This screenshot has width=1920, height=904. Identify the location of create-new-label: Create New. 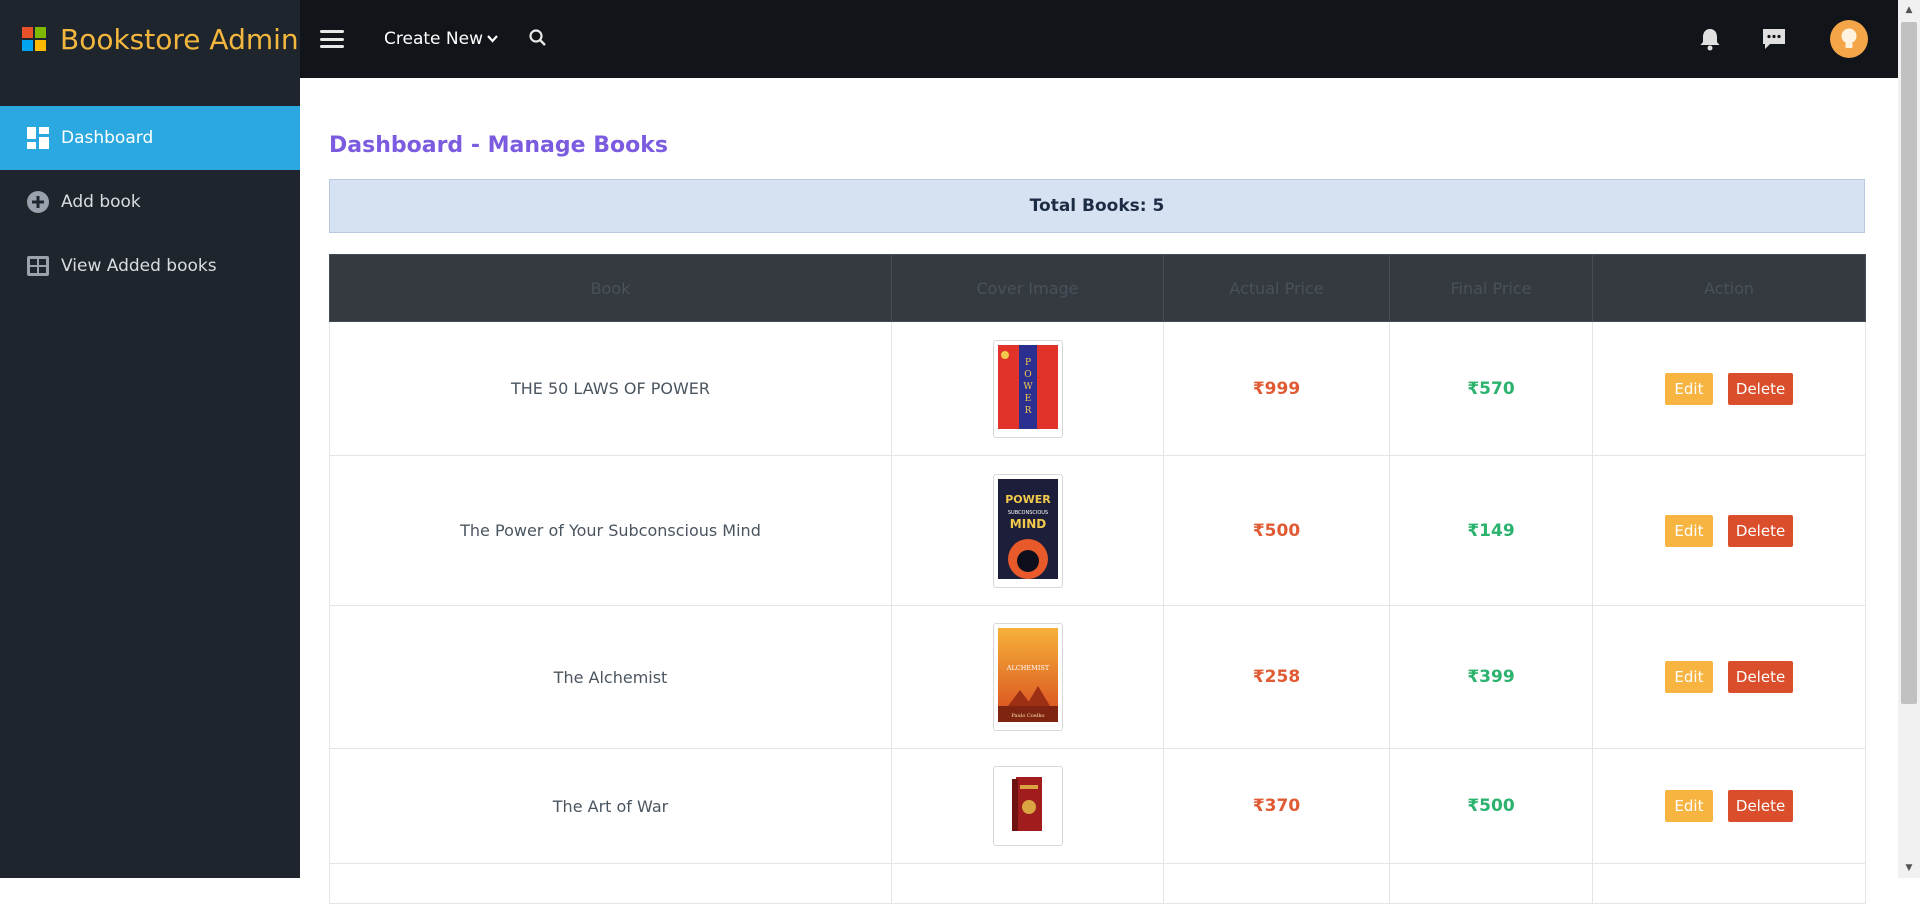
(433, 39).